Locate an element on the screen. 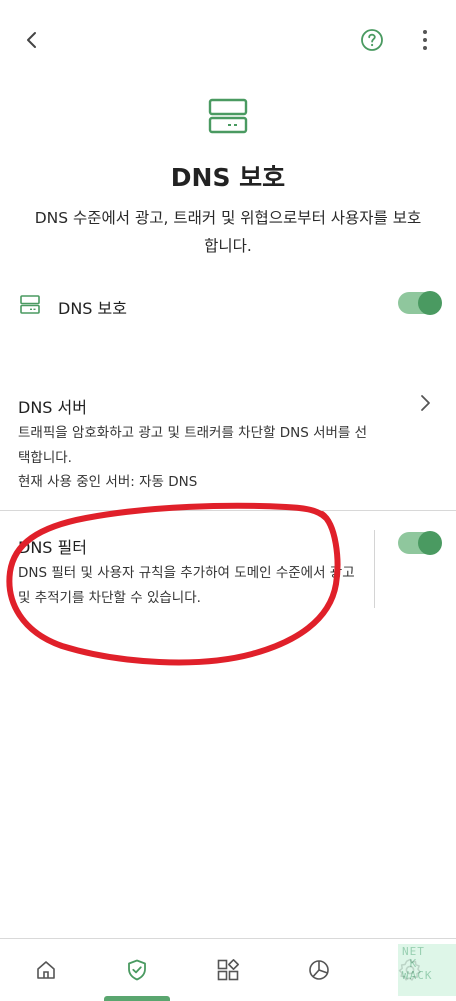  dns-server-current: 현재 사용 중인 서버: 자동 DNS is located at coordinates (108, 482).